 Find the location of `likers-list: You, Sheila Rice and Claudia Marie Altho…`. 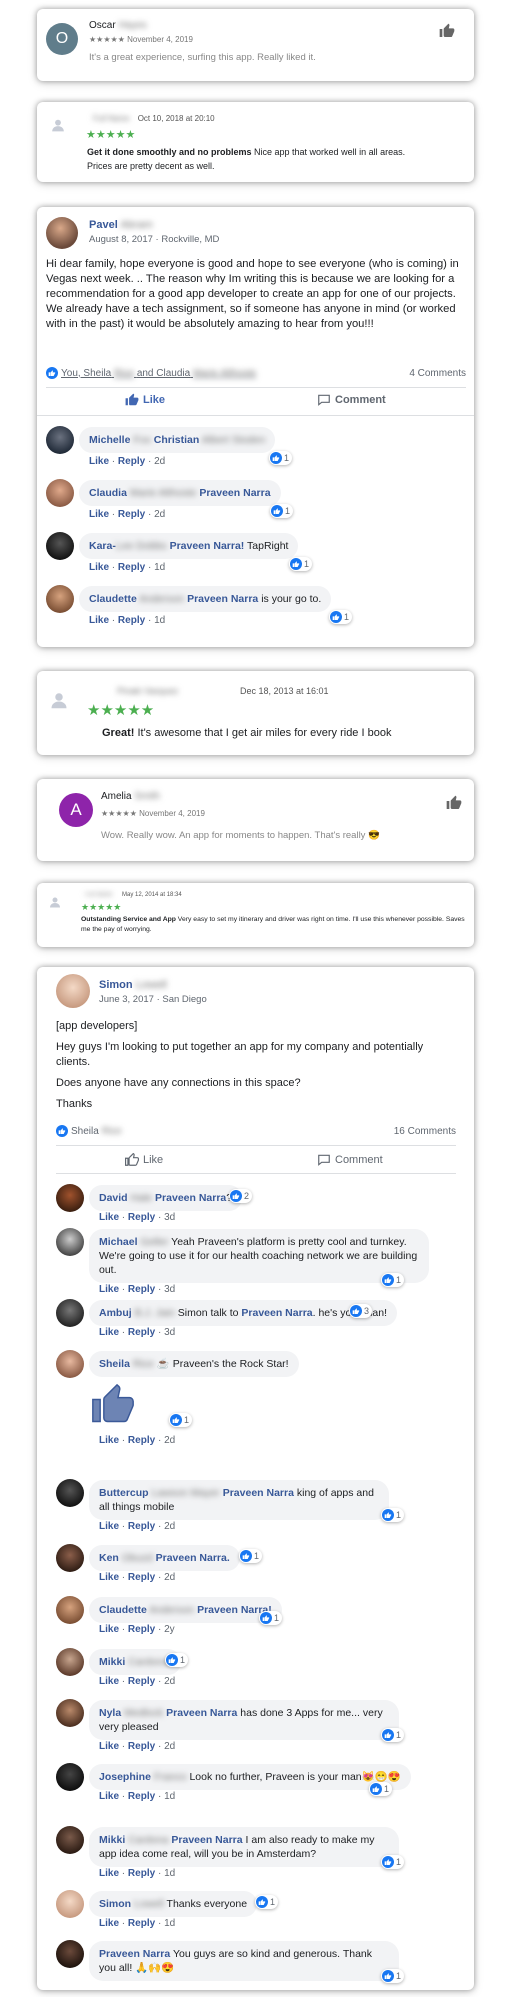

likers-list: You, Sheila Rice and Claudia Marie Altho… is located at coordinates (158, 373).